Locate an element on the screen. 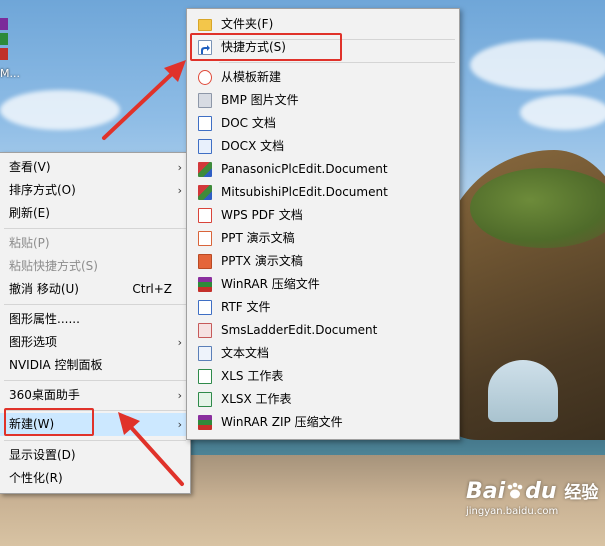 The height and width of the screenshot is (546, 605). menu-item-label: 粘贴快捷方式(S) is located at coordinates (53, 266).